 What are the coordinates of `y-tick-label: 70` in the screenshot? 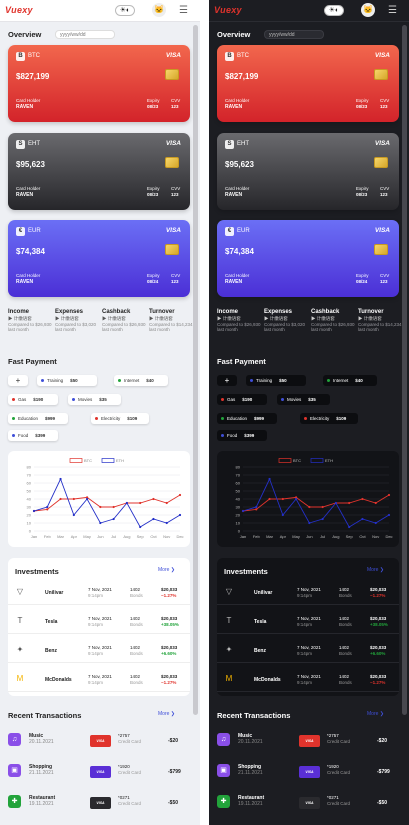 It's located at (238, 475).